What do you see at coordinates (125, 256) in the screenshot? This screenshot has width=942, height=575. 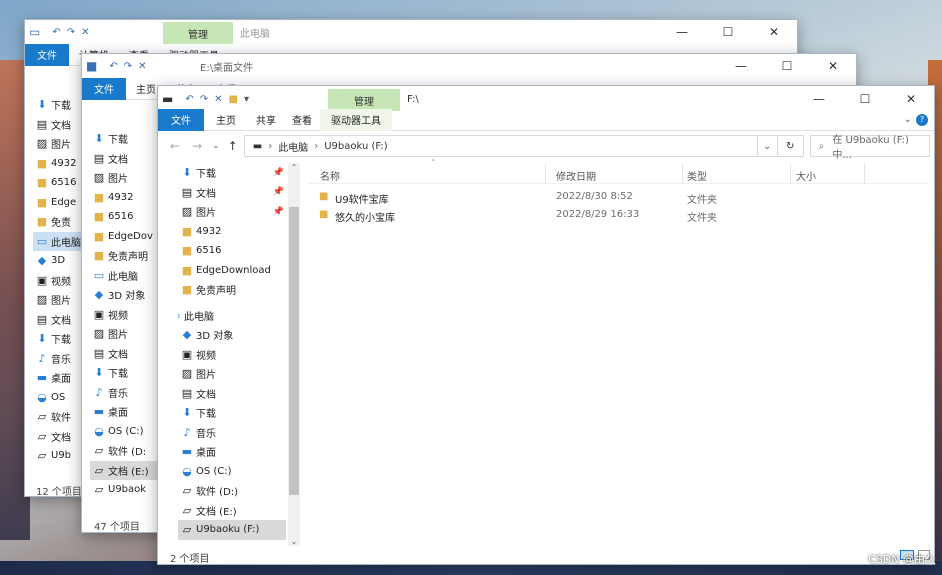 I see `nav-item: ■ 免责声明` at bounding box center [125, 256].